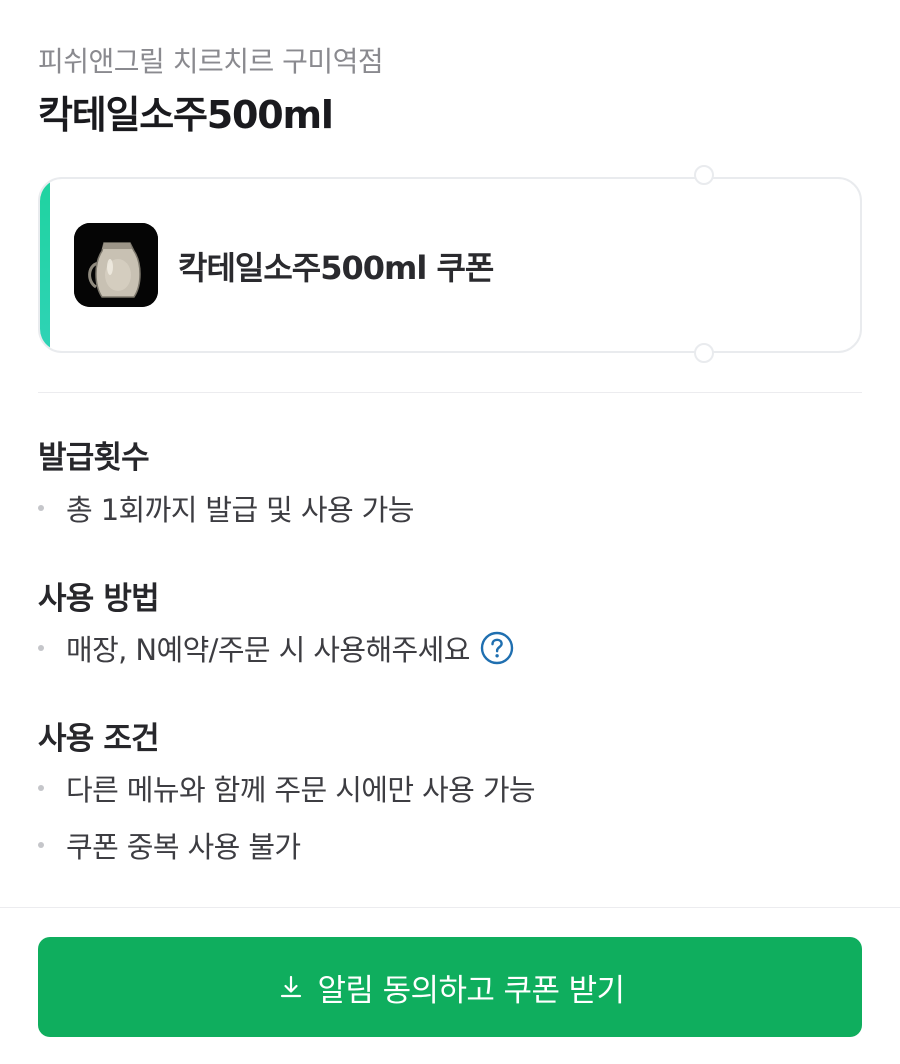  Describe the element at coordinates (301, 790) in the screenshot. I see `usage-condition-text-1: 다른 메뉴와 함께 주문 시에만 사용 가능` at that location.